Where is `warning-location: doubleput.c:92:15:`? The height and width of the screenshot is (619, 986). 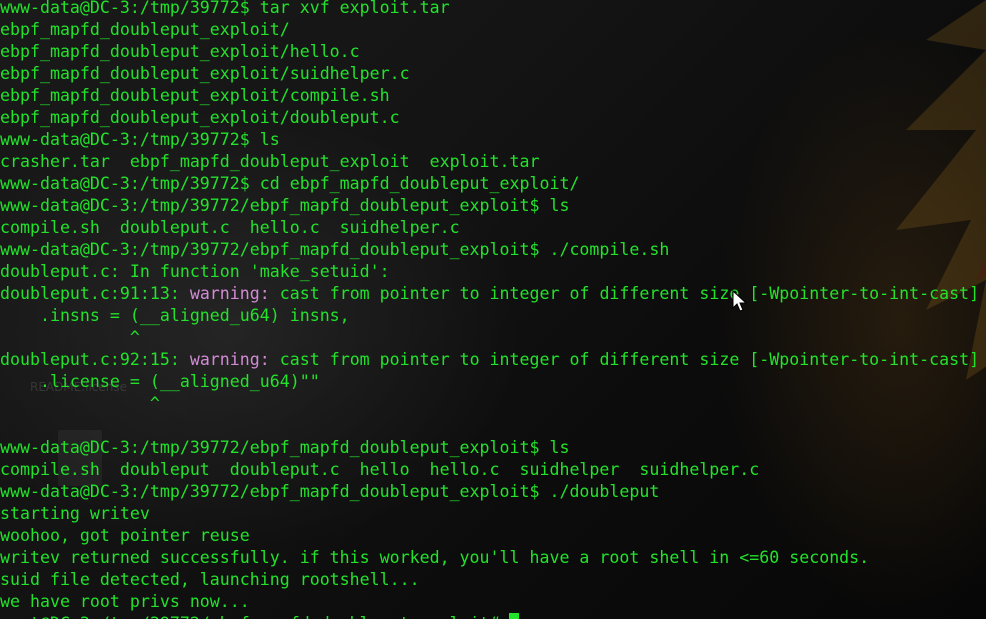
warning-location: doubleput.c:92:15: is located at coordinates (95, 359).